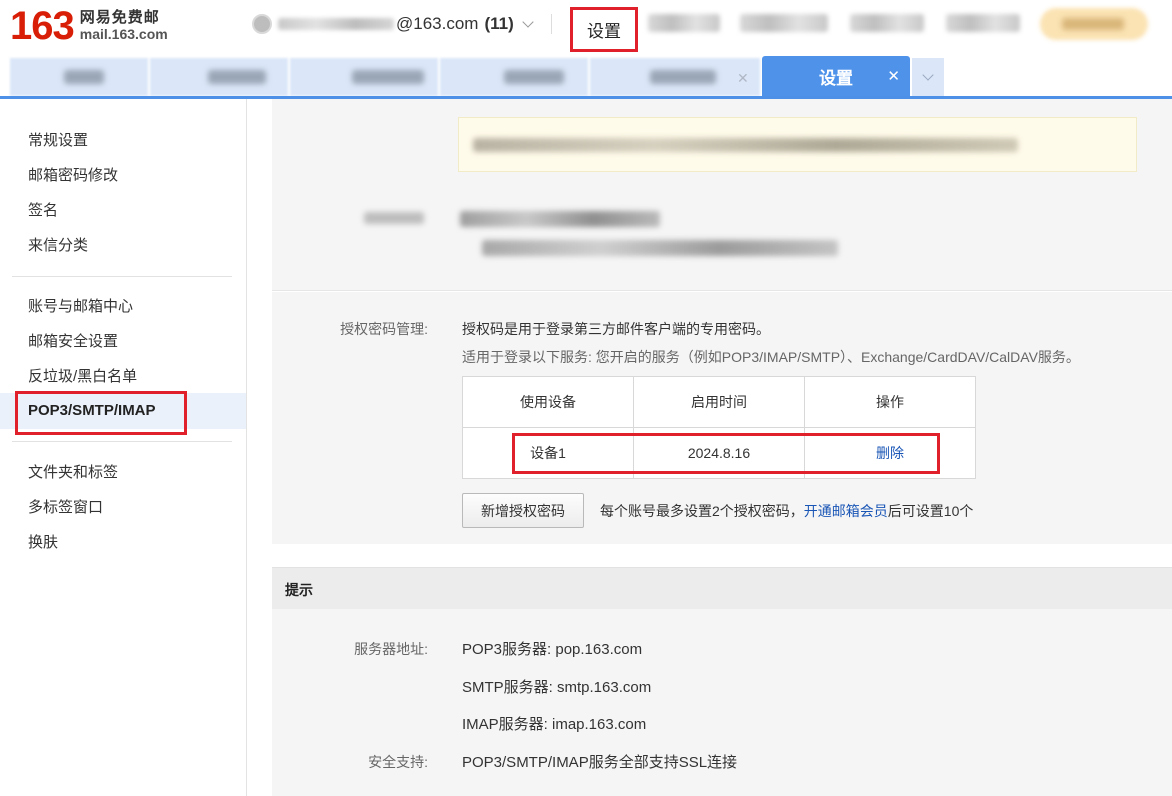  Describe the element at coordinates (119, 17) in the screenshot. I see `logo-title: 网易免费邮` at that location.